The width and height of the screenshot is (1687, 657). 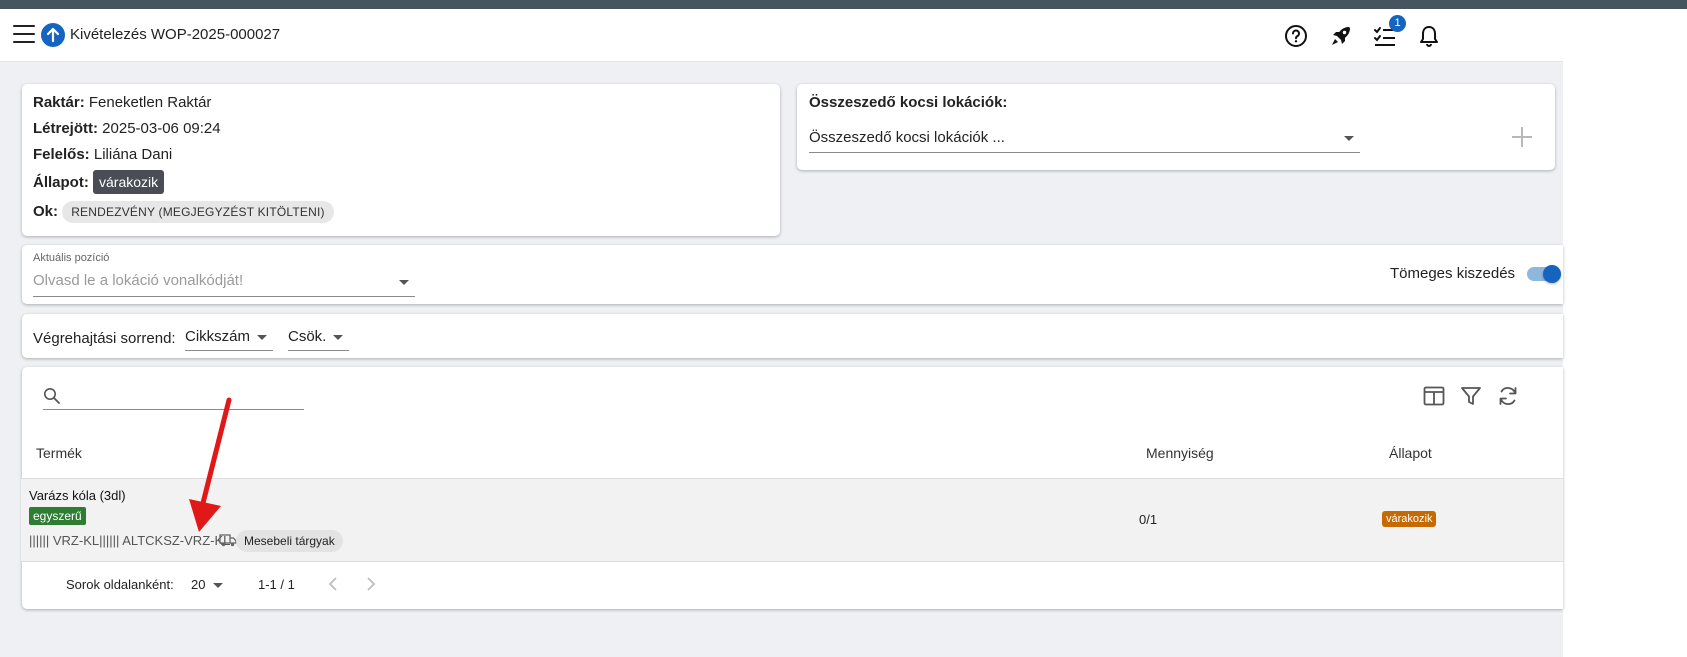 I want to click on cart-locations-card: Összeszedő kocsi lokációk, so click(x=1176, y=127).